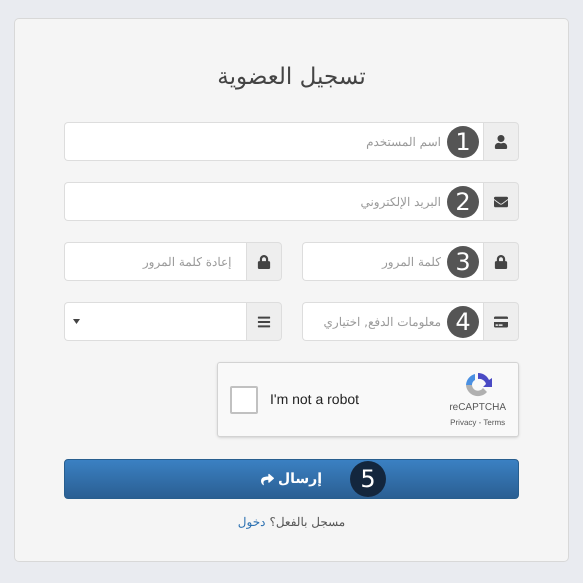 The width and height of the screenshot is (583, 583). I want to click on list-icon, so click(263, 321).